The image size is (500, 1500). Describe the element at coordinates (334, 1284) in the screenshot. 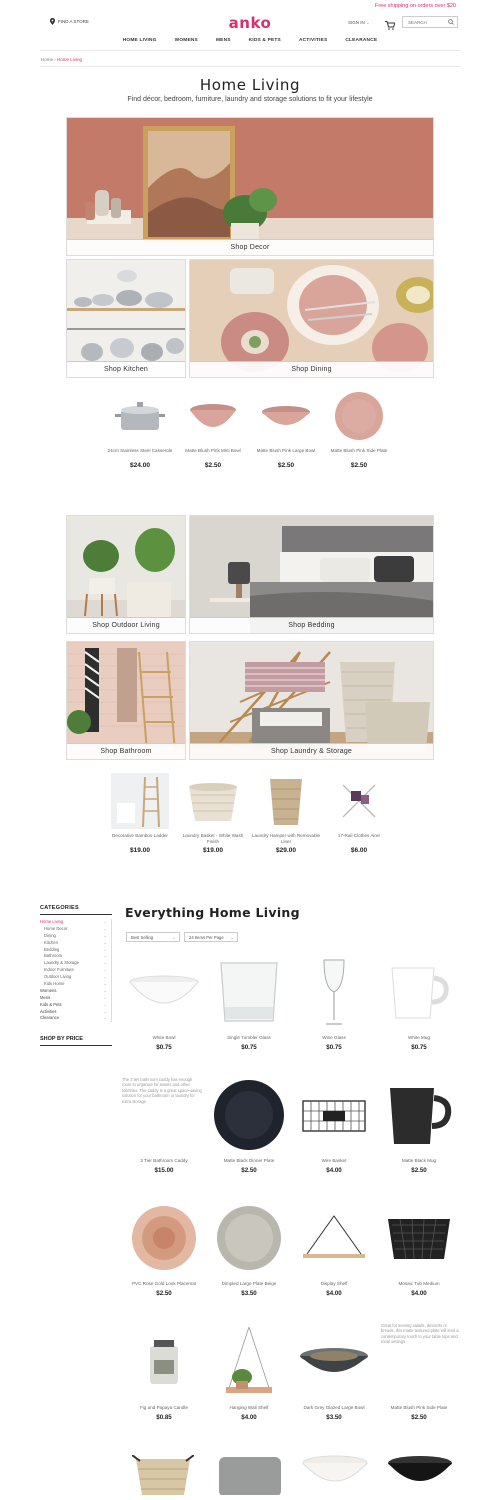

I see `product-name: Display Shelf` at that location.